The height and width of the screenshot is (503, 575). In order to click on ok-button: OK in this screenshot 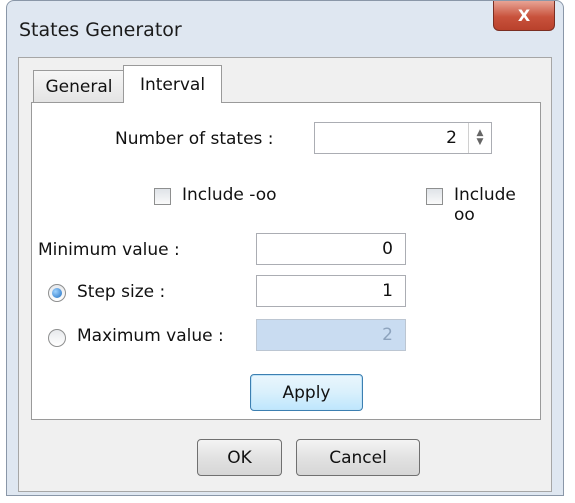, I will do `click(239, 457)`.